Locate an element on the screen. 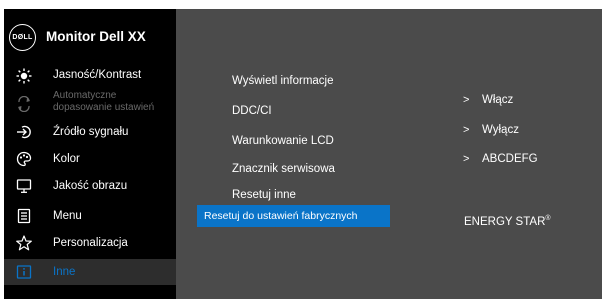 The image size is (606, 299). menu-item-lcd-conditioning: Warunkowanie LCD is located at coordinates (293, 141).